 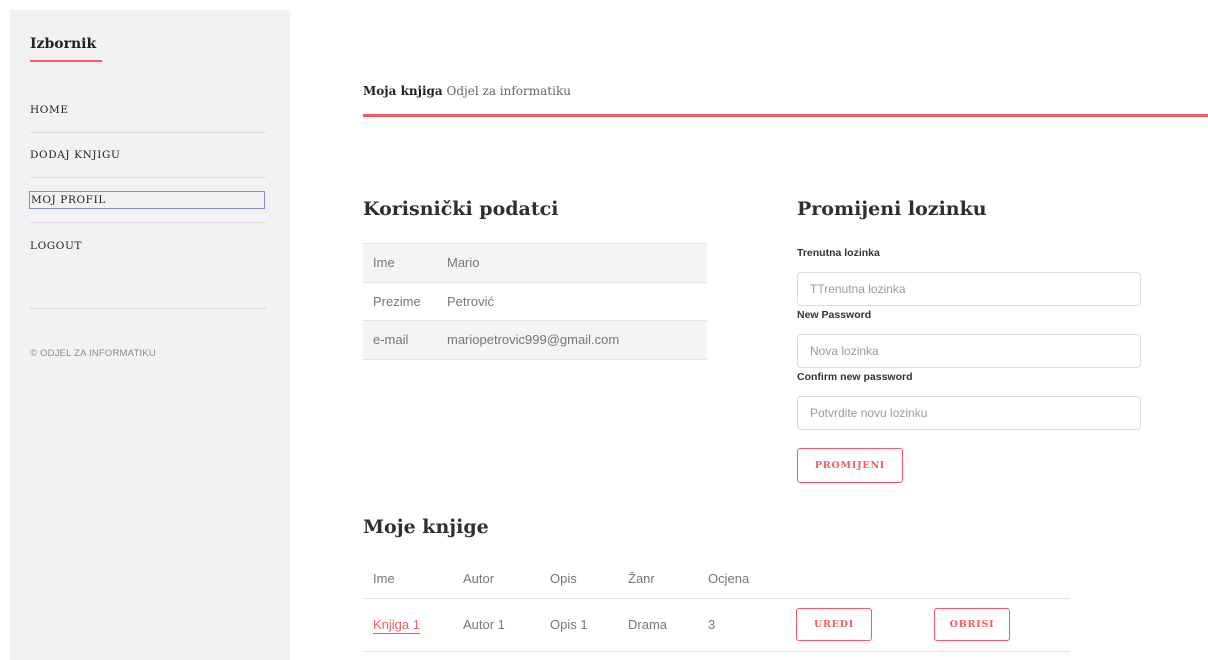 I want to click on table-row: Prezime Petrović, so click(x=535, y=301).